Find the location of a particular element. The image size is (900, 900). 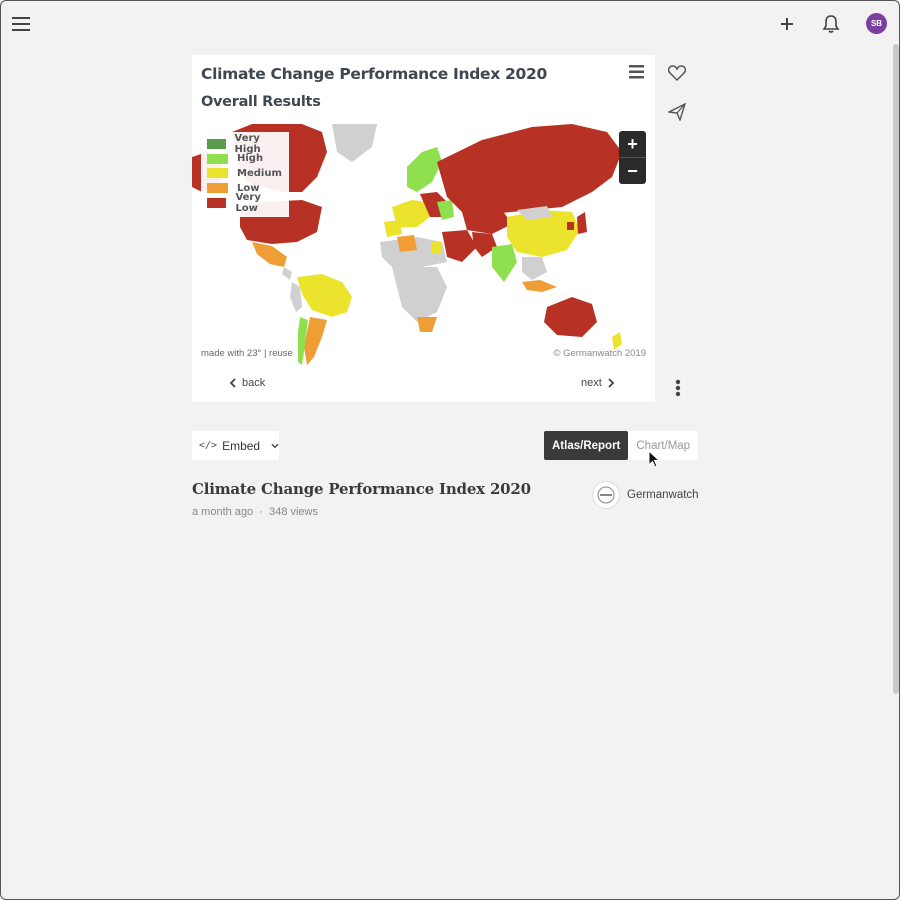

zoom-in-button: + is located at coordinates (632, 144).